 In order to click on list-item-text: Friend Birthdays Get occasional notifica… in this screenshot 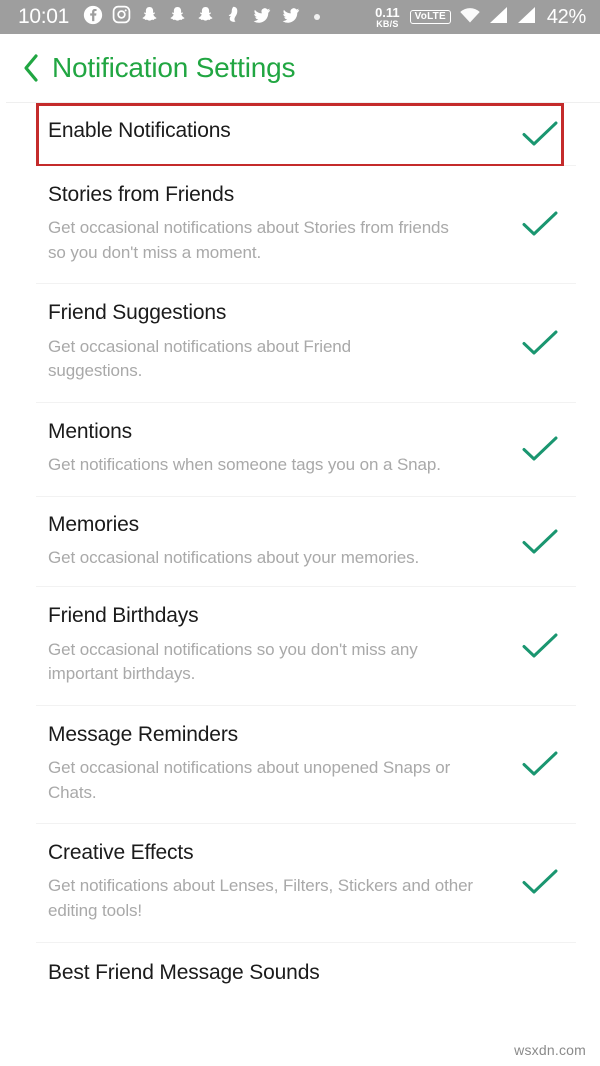, I will do `click(273, 645)`.